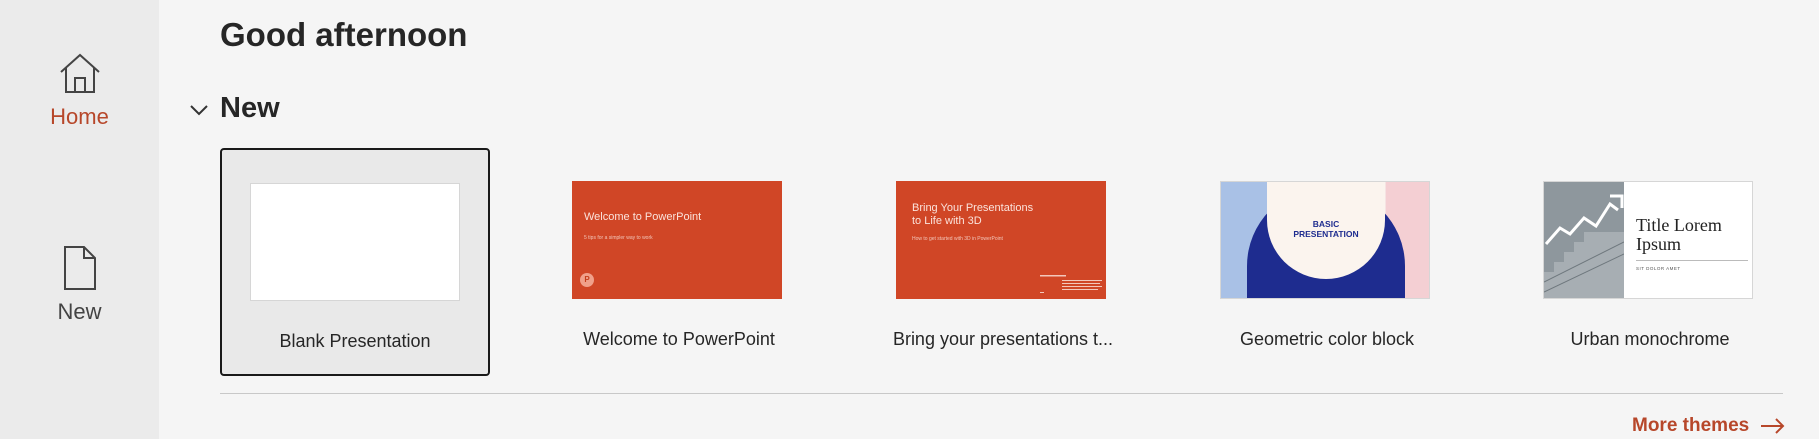 Image resolution: width=1819 pixels, height=439 pixels. I want to click on thumb-text-panel: Title Lorem Ipsum SIT DOLOR AMET, so click(1688, 240).